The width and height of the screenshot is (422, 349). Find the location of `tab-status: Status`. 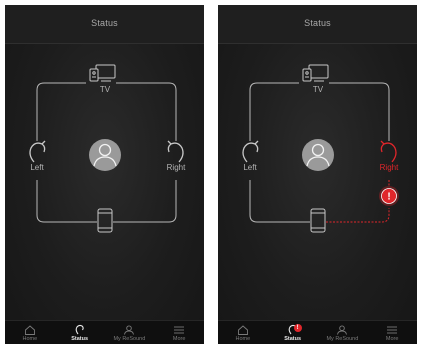

tab-status: Status is located at coordinates (80, 332).